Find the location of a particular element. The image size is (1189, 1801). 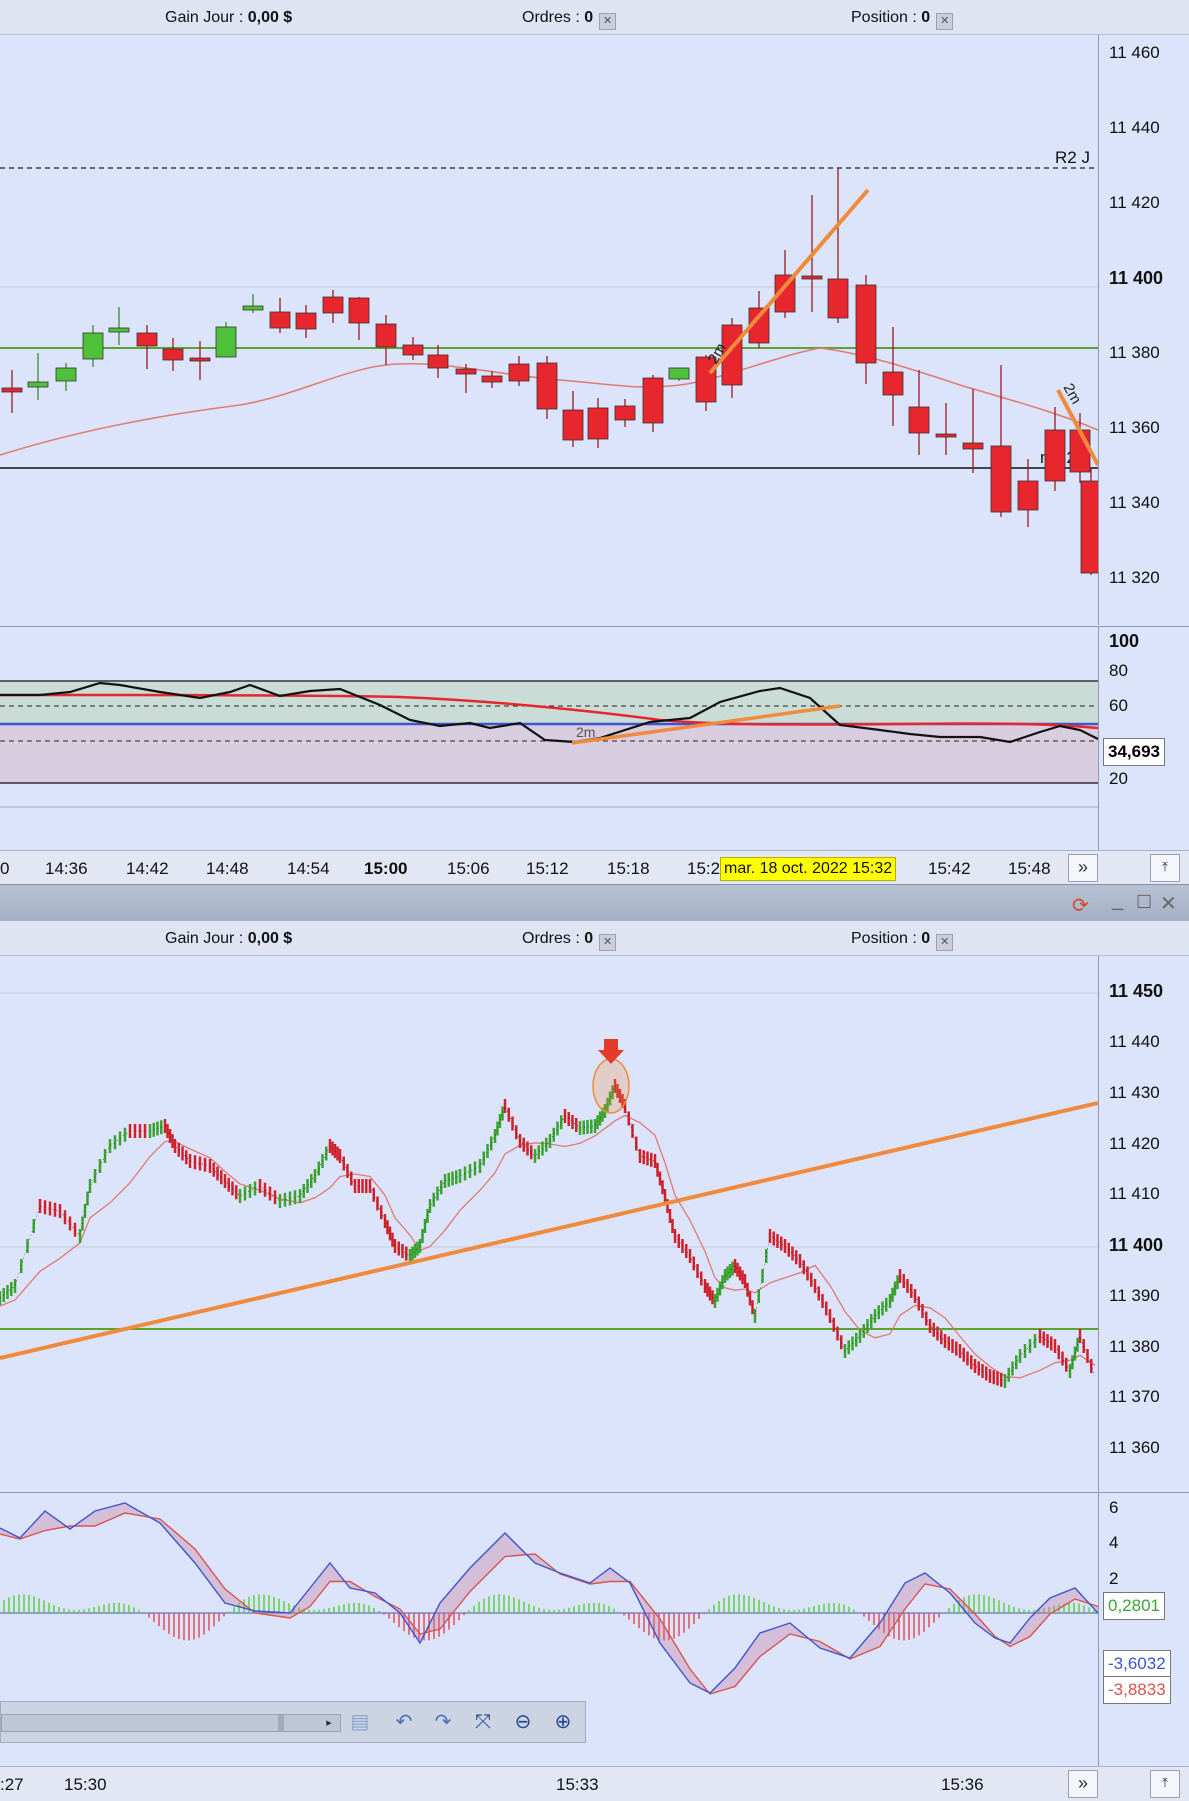

time-tick: 15:12 is located at coordinates (547, 868).